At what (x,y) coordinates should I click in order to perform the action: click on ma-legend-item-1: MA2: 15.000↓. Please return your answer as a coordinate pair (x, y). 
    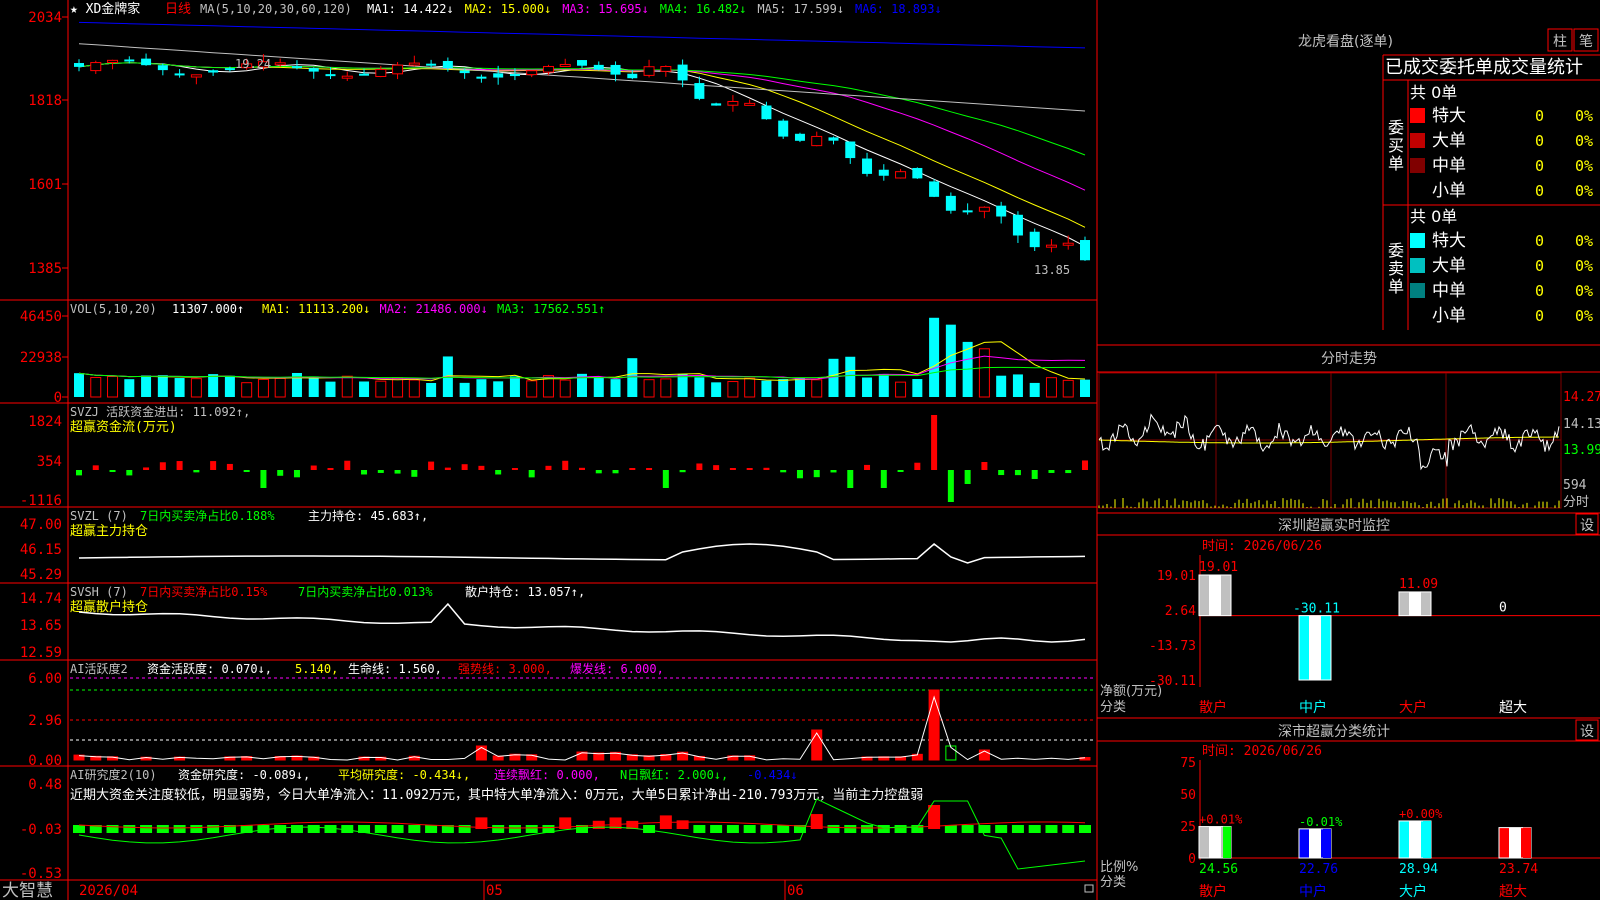
    Looking at the image, I should click on (508, 9).